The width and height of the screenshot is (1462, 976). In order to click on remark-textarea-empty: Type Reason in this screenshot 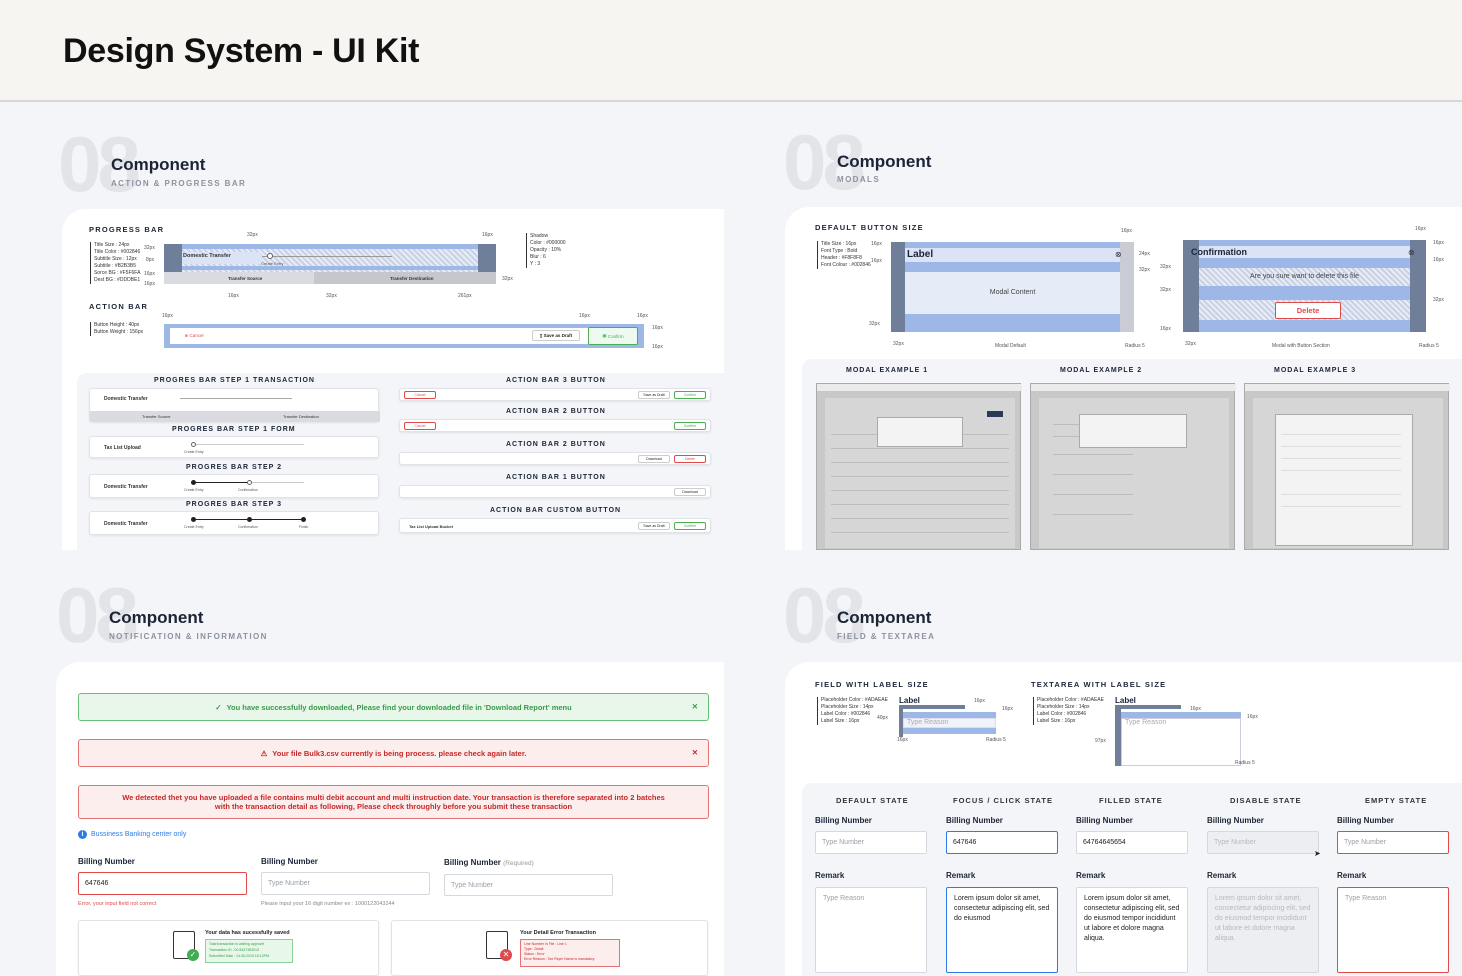, I will do `click(1393, 930)`.